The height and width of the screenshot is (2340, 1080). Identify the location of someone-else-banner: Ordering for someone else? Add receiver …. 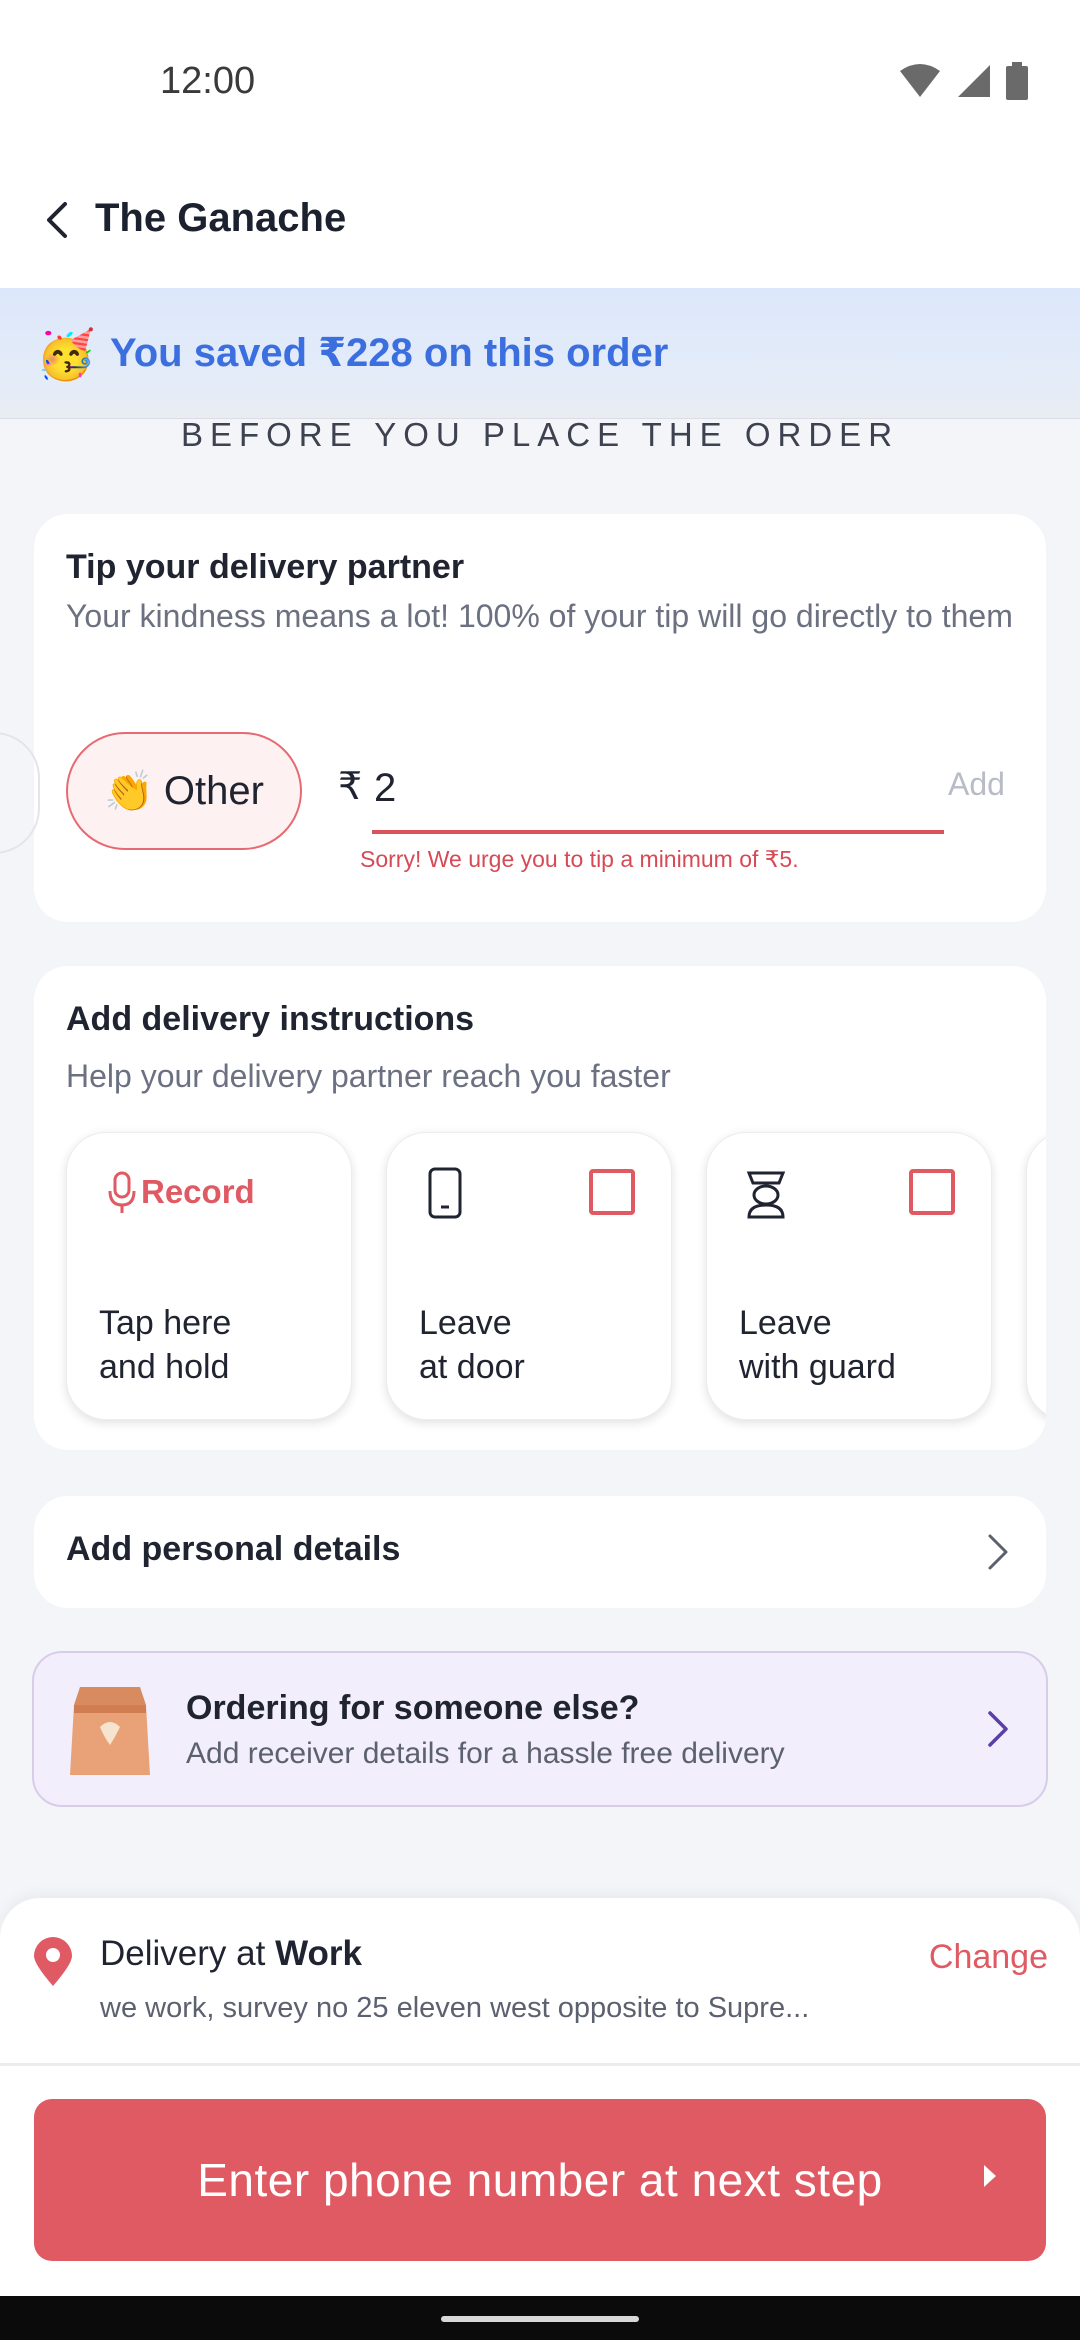
(540, 1729).